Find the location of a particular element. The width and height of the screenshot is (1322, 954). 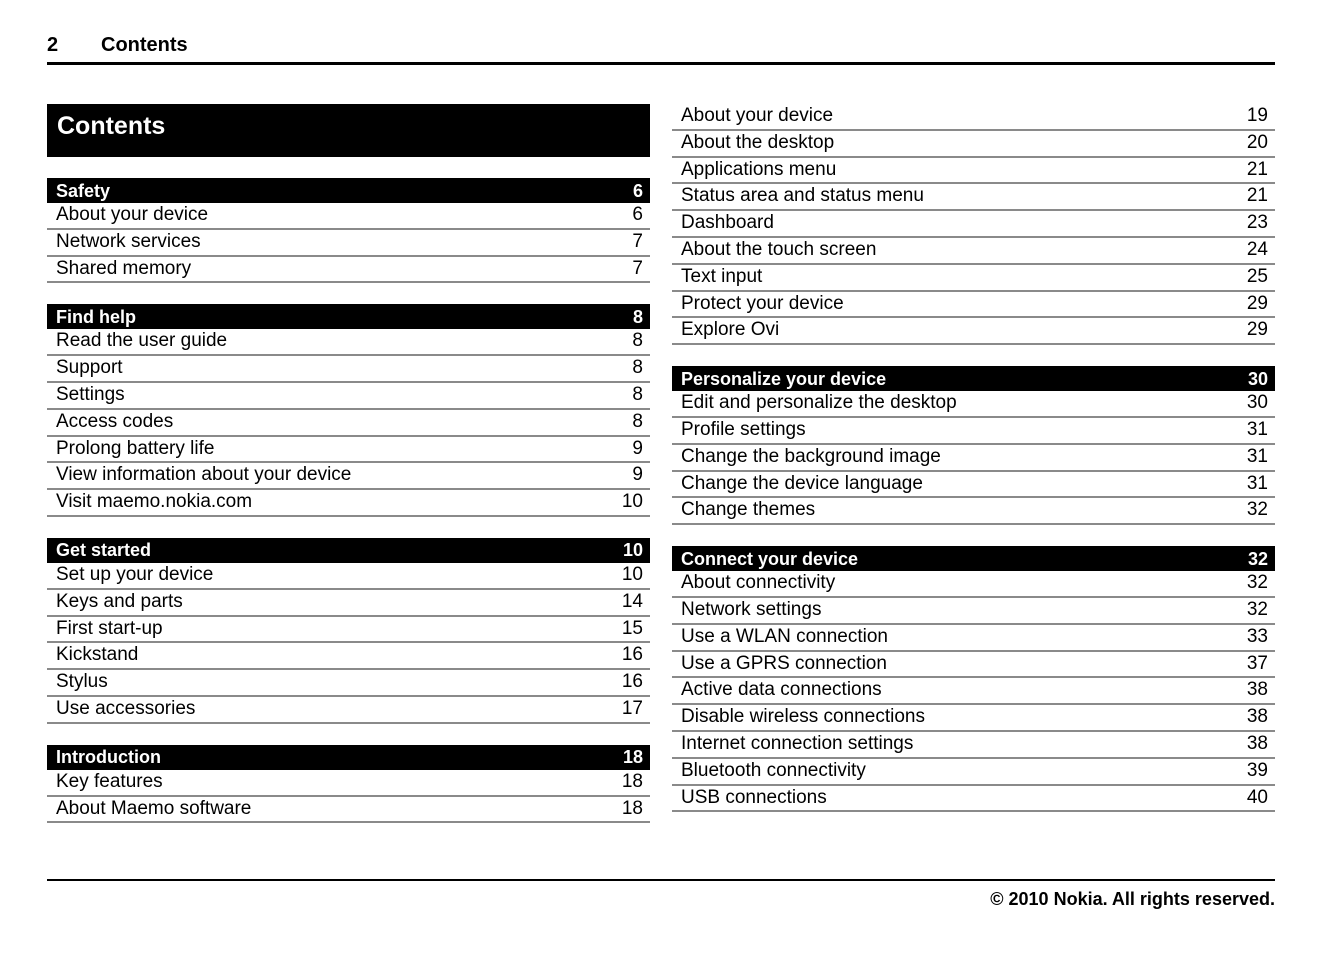

toc-entry: Applications menu 21 is located at coordinates (973, 171).